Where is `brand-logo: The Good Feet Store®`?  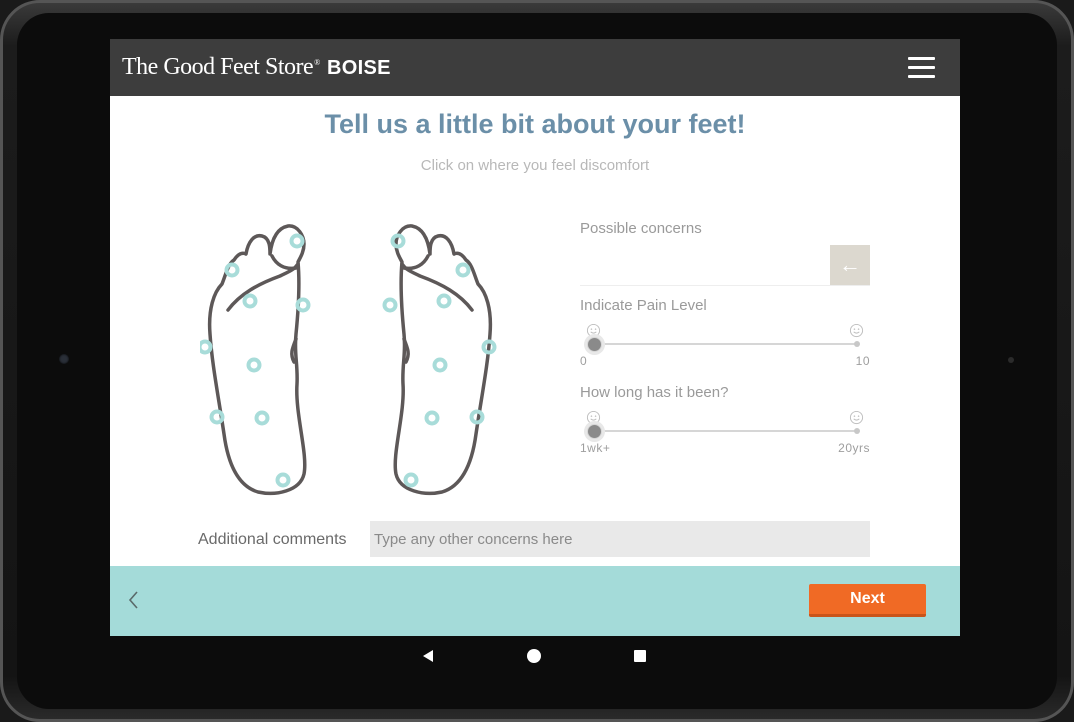
brand-logo: The Good Feet Store® is located at coordinates (221, 67).